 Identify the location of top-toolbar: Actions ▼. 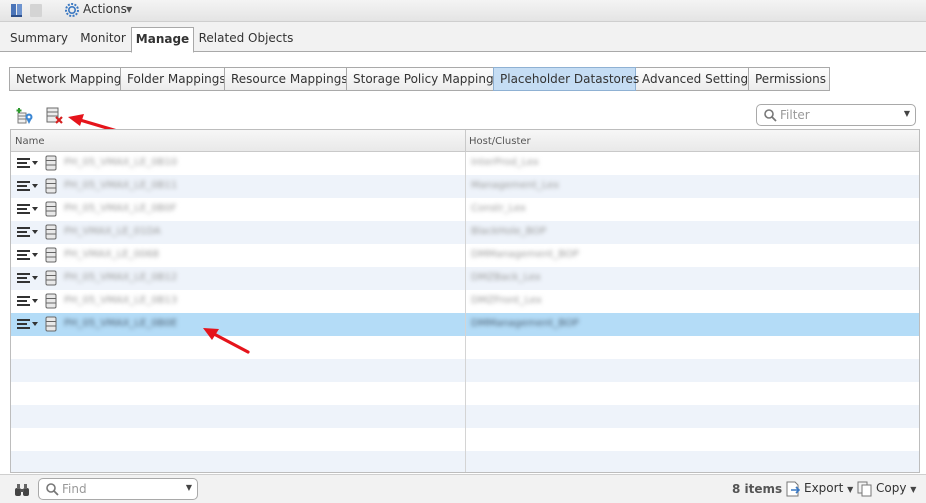
(463, 11).